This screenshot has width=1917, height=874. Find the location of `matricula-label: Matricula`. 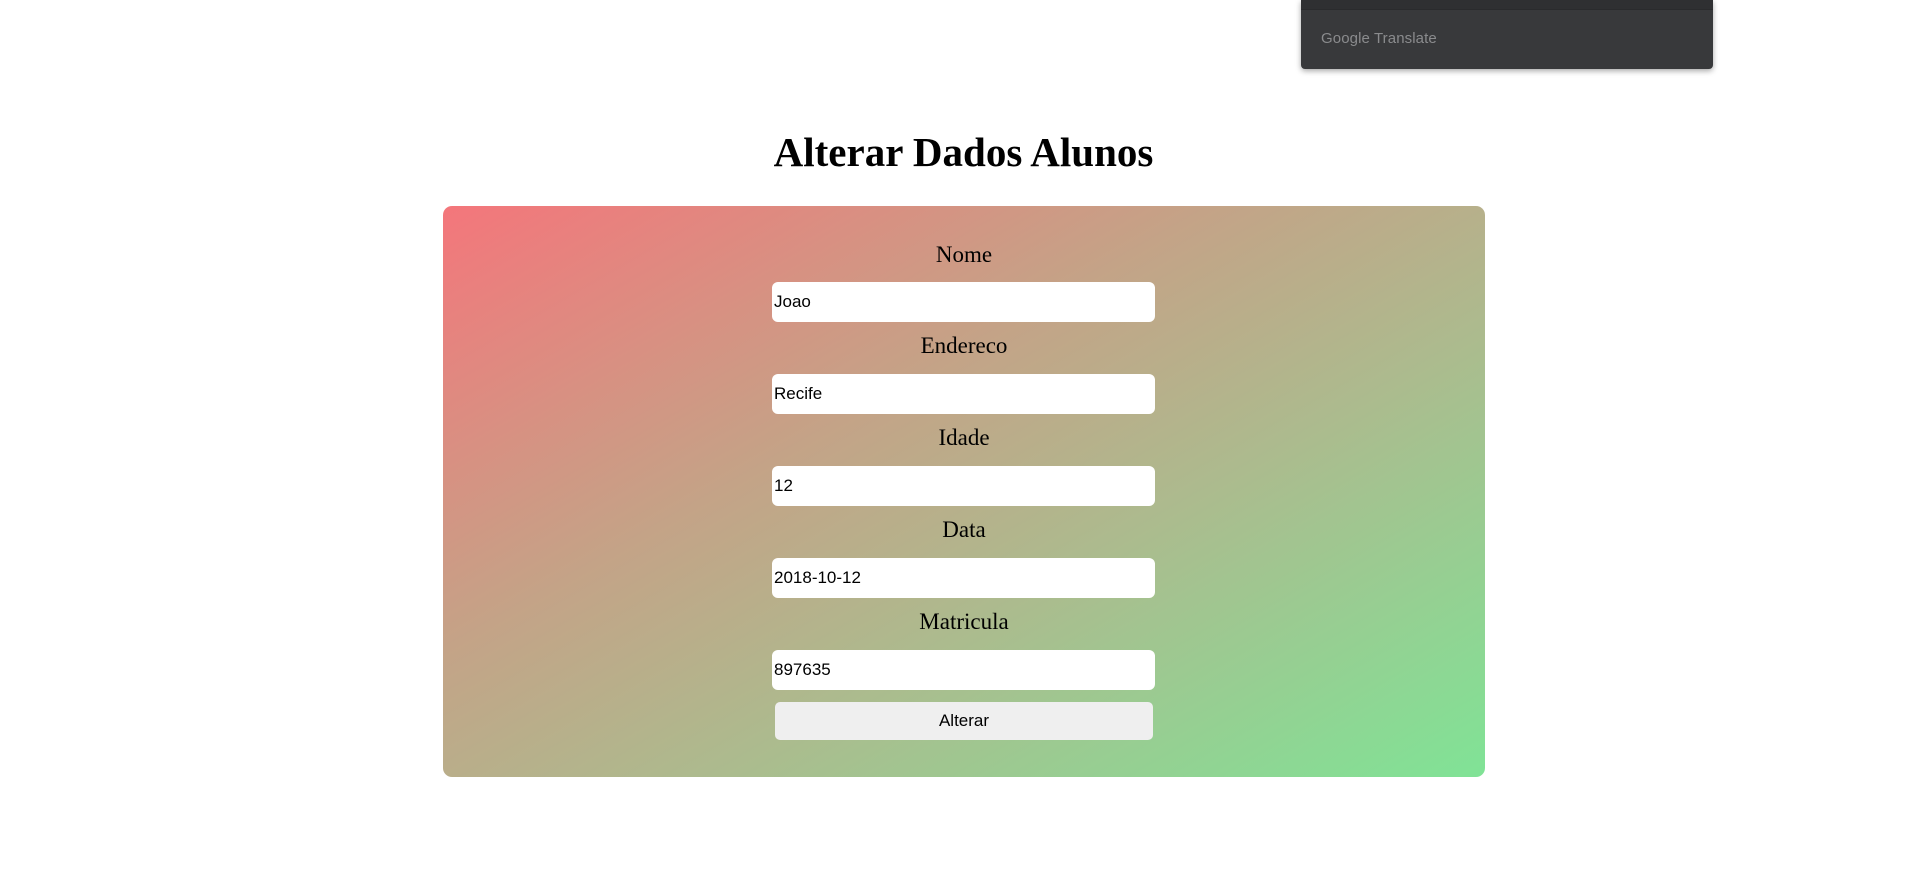

matricula-label: Matricula is located at coordinates (964, 621).